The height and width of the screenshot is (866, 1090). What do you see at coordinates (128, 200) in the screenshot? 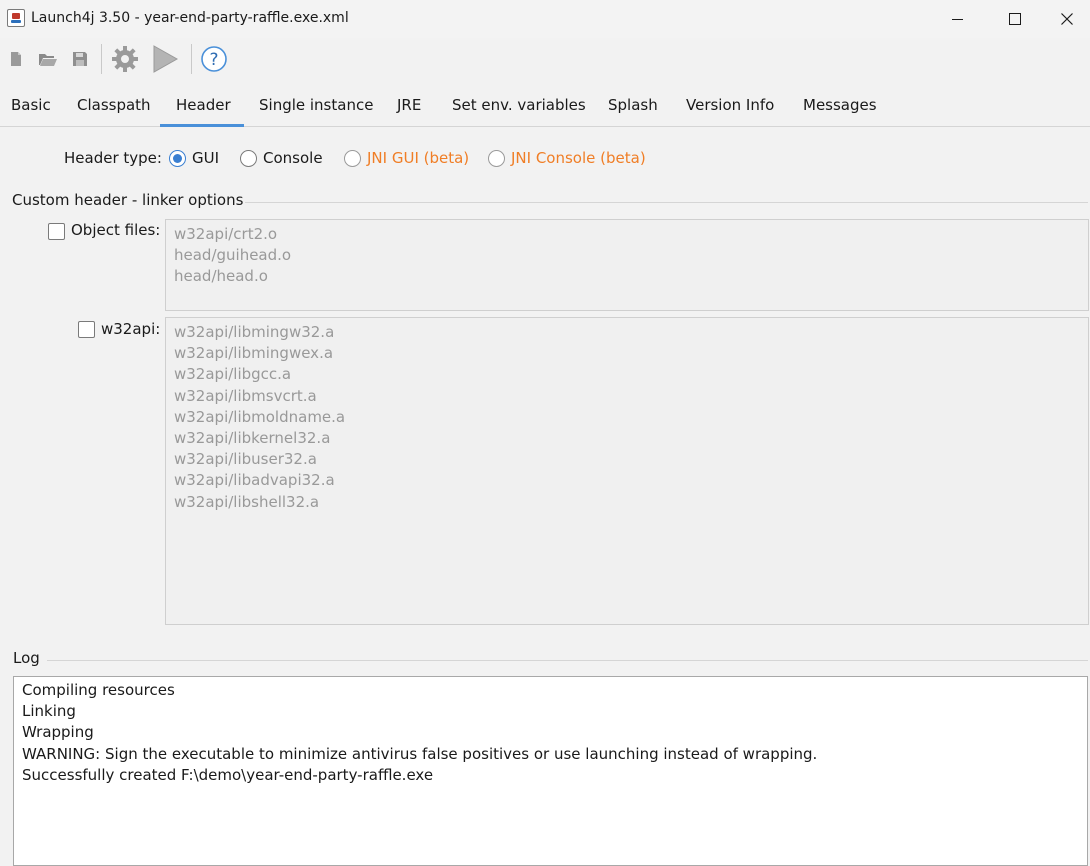
I see `custom-header-group-title: Custom header - linker options` at bounding box center [128, 200].